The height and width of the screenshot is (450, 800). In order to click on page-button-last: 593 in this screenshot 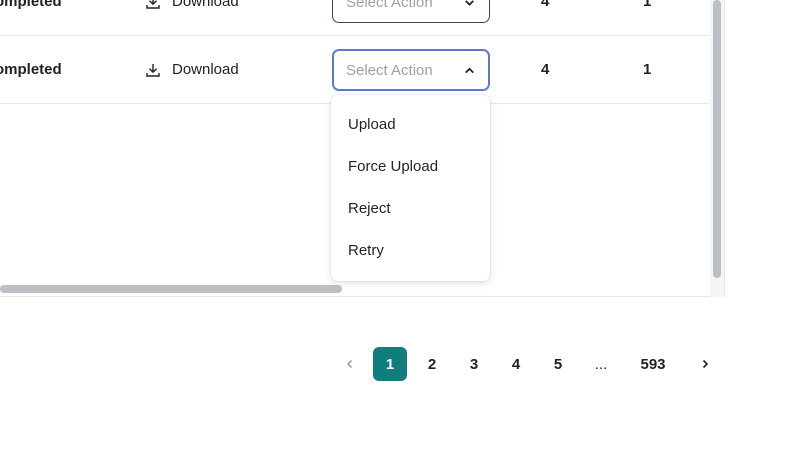, I will do `click(653, 364)`.